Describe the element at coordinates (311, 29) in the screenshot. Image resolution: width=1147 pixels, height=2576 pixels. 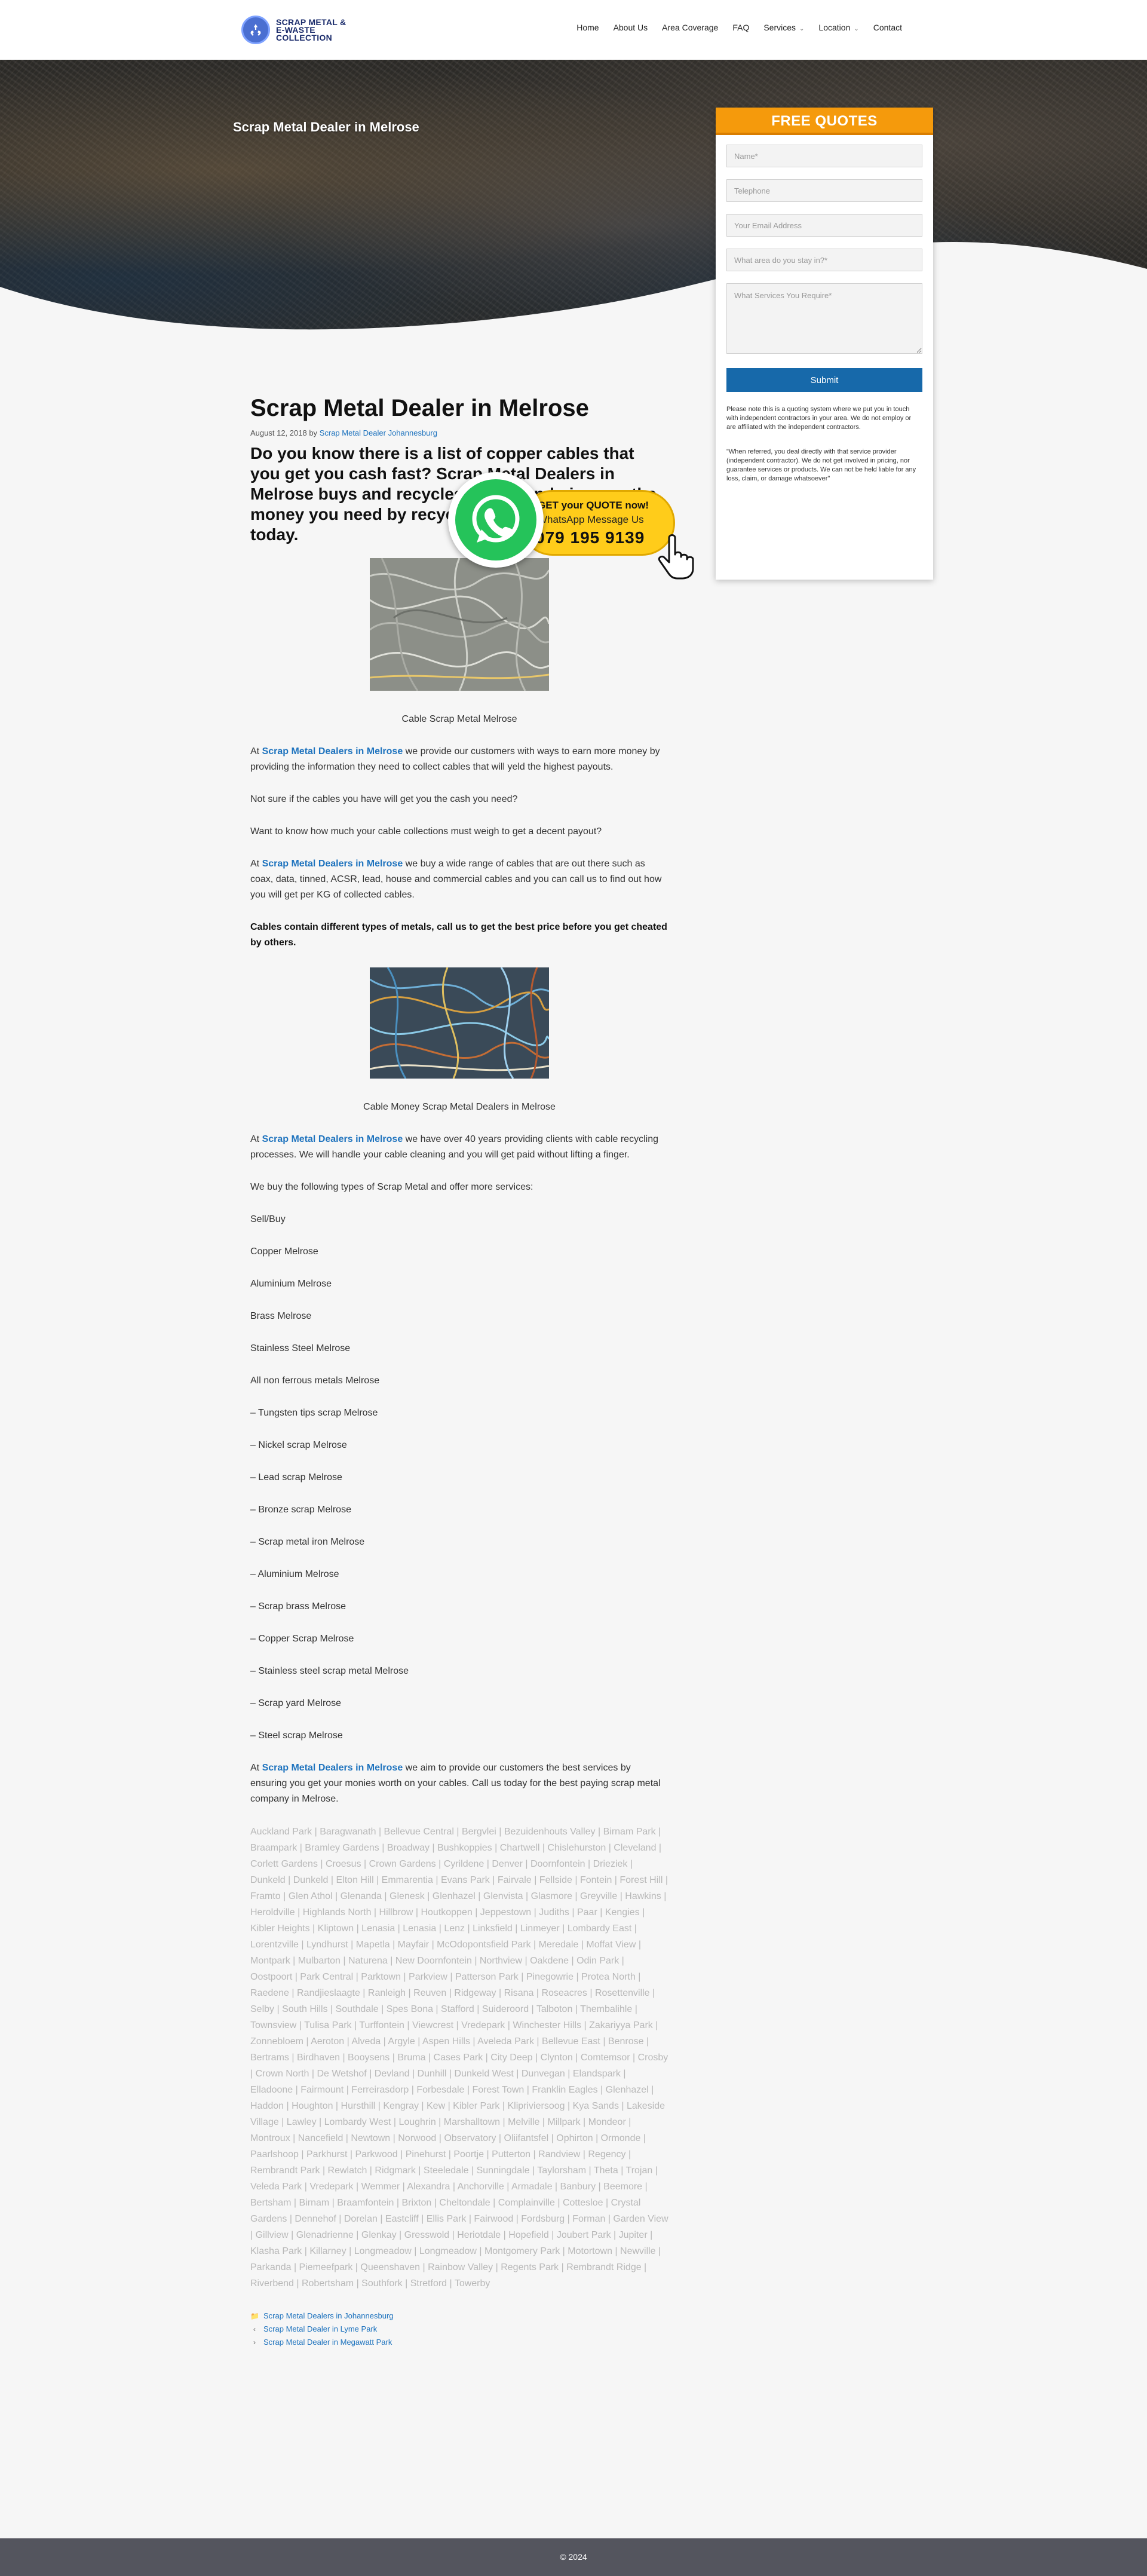
I see `logo-text: SCRAP METAL & E-WASTE COLLECTION` at that location.